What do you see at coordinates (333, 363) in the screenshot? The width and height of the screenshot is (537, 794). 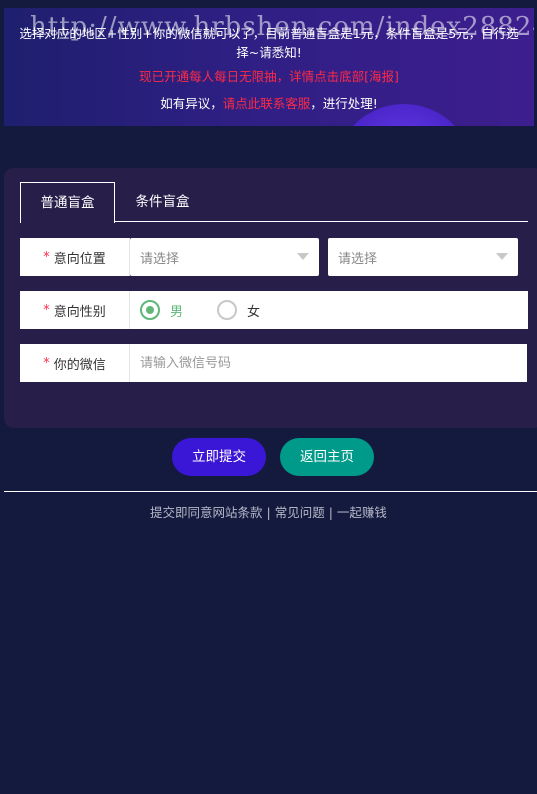 I see `wechat-input` at bounding box center [333, 363].